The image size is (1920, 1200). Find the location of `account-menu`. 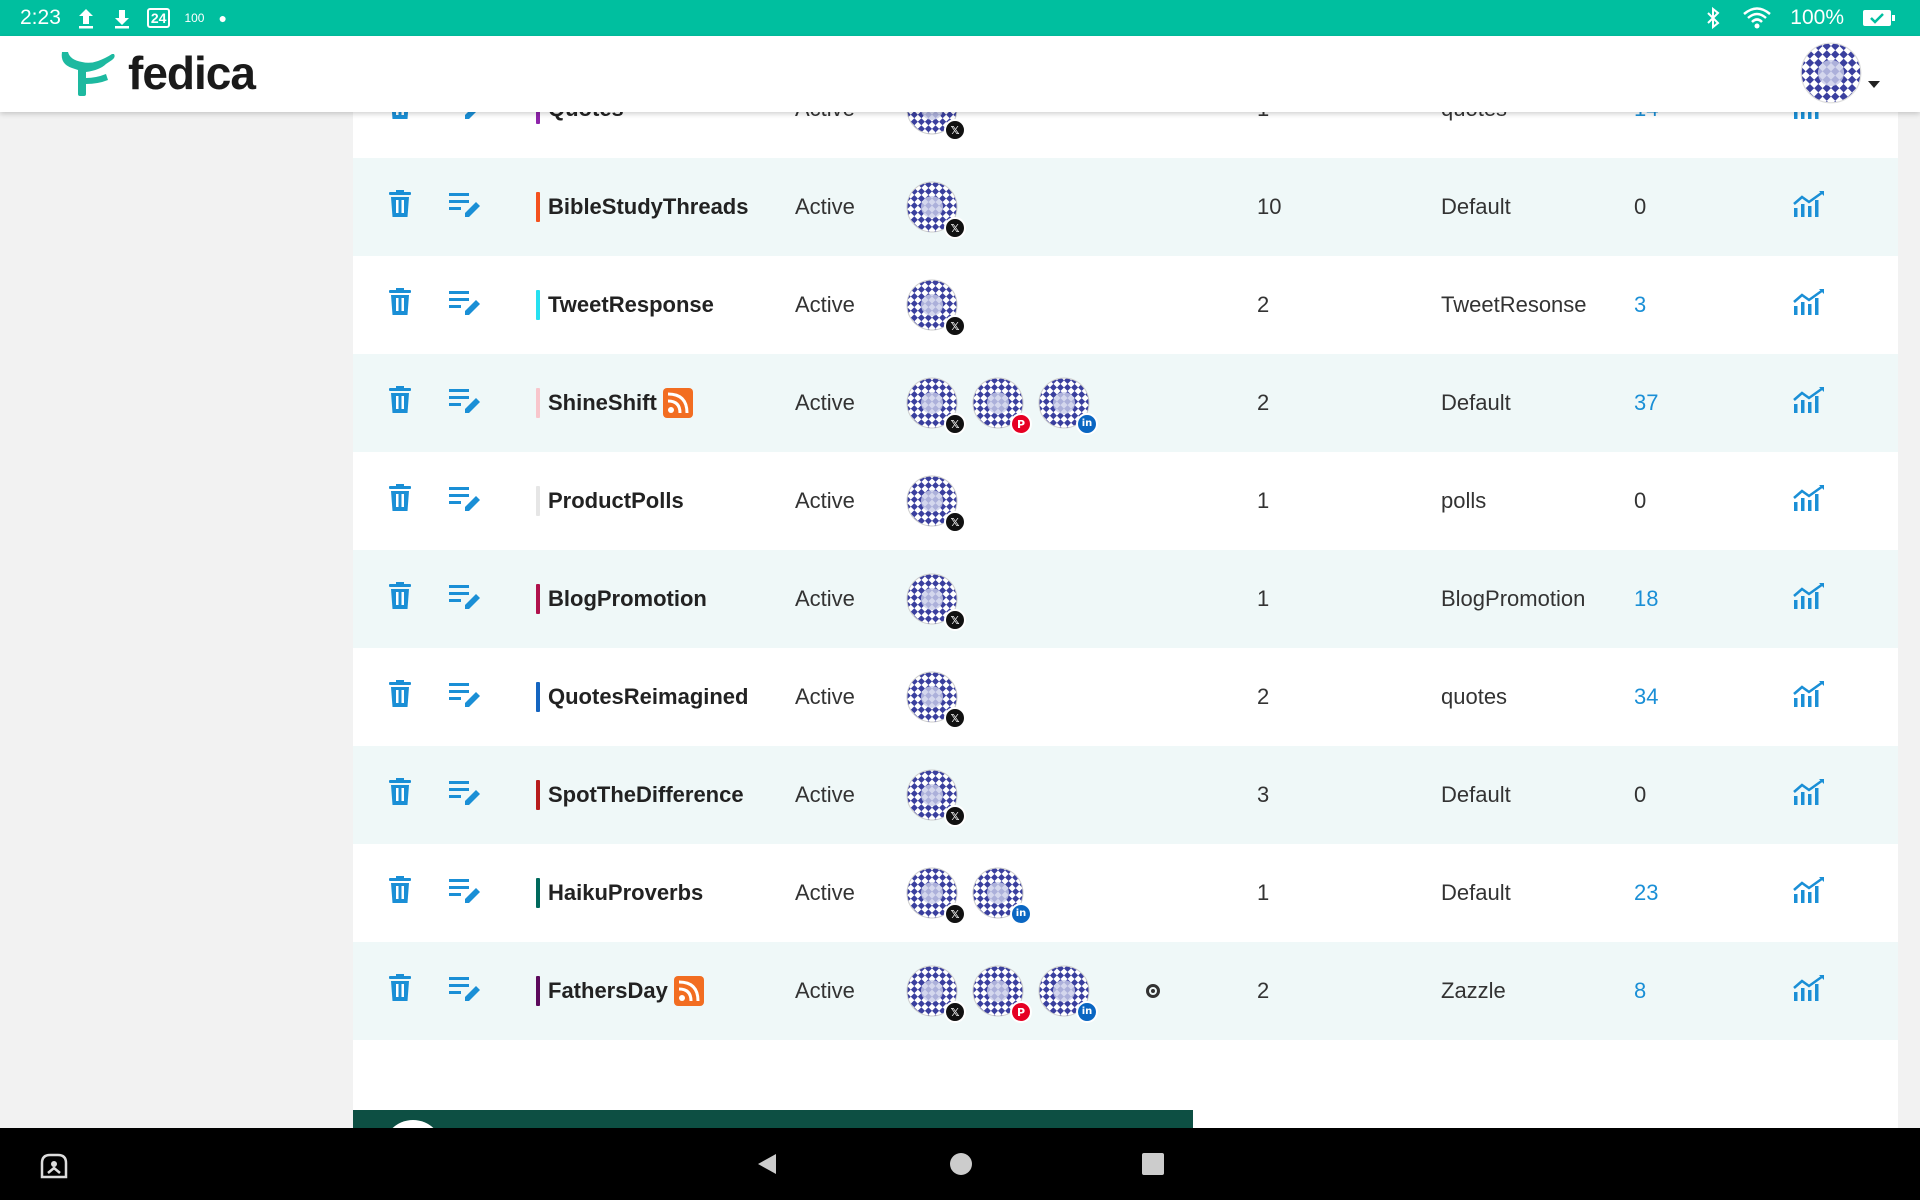

account-menu is located at coordinates (1840, 73).